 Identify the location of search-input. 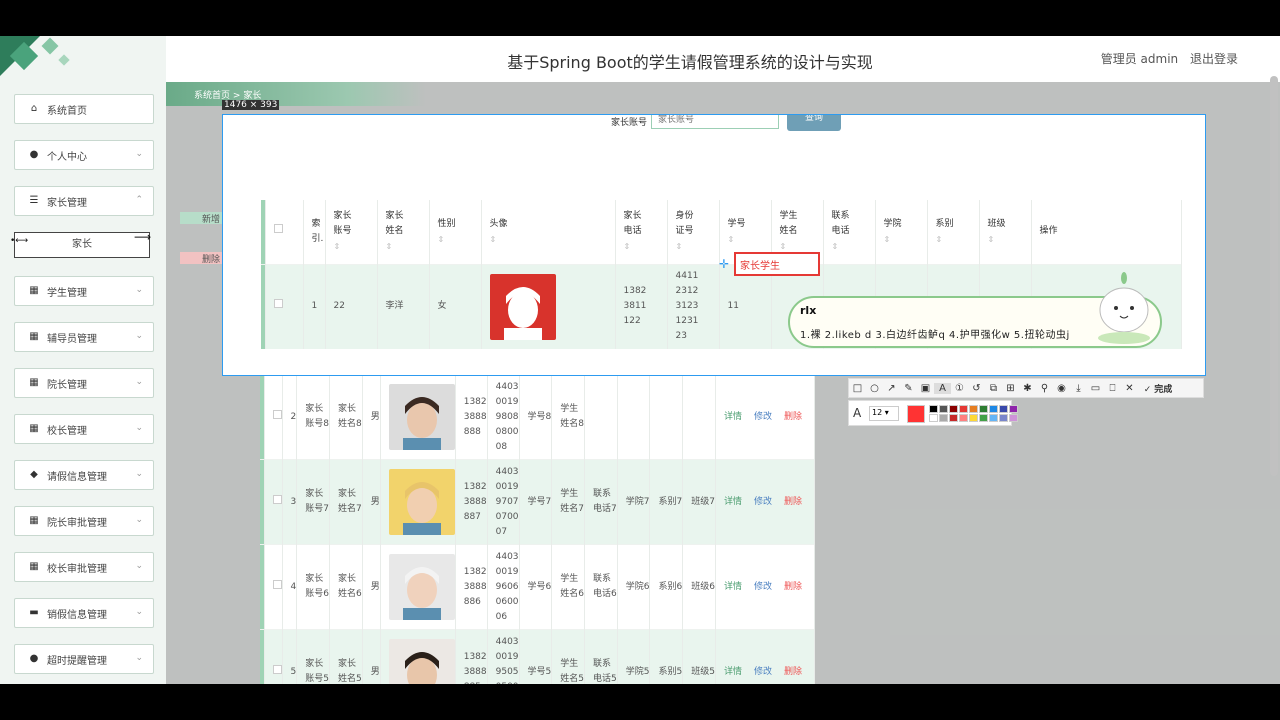
(715, 122).